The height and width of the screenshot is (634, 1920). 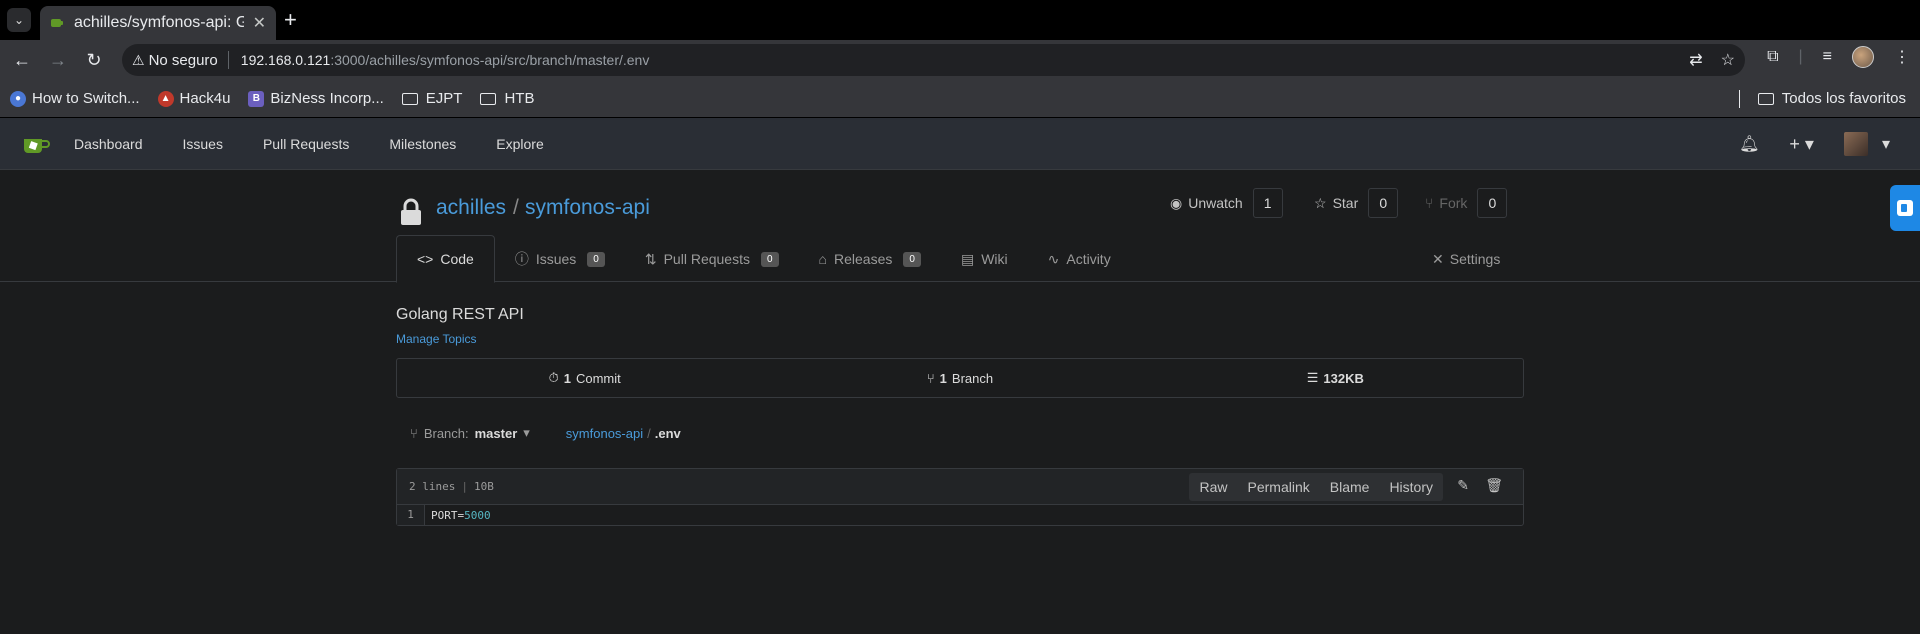 What do you see at coordinates (1383, 203) in the screenshot?
I see `star-count: 0` at bounding box center [1383, 203].